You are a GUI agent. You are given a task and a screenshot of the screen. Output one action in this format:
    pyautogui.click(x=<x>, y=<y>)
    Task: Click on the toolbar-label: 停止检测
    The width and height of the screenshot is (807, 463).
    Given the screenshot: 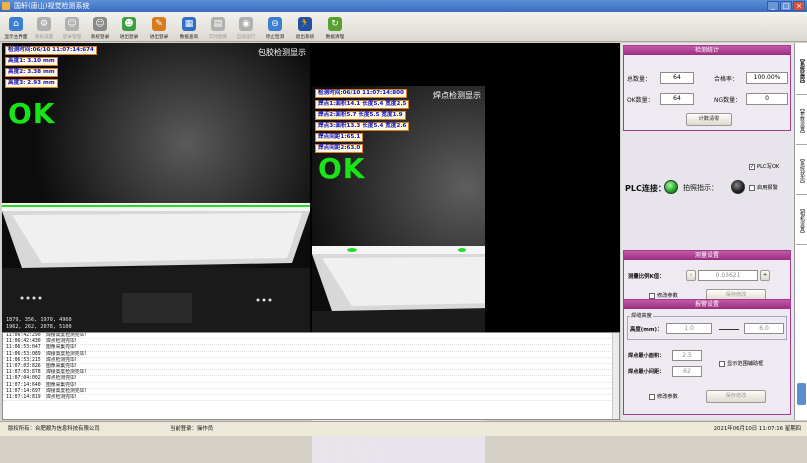 What is the action you would take?
    pyautogui.click(x=275, y=37)
    